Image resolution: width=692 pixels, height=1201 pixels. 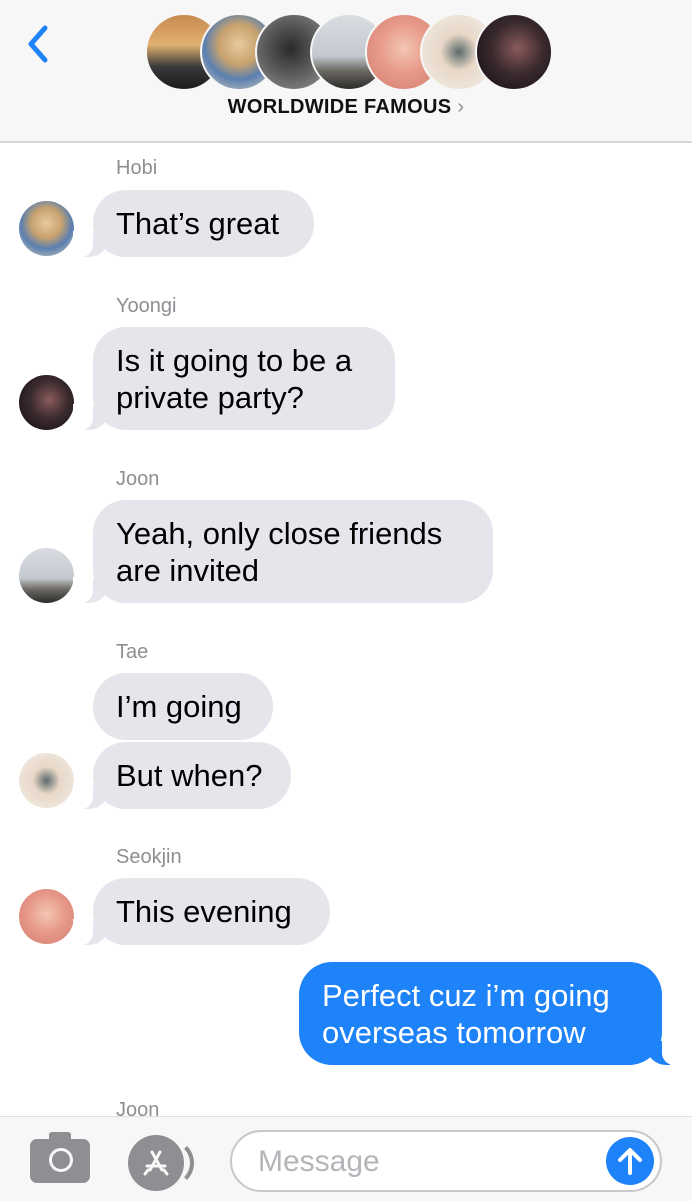 I want to click on back-button, so click(x=38, y=44).